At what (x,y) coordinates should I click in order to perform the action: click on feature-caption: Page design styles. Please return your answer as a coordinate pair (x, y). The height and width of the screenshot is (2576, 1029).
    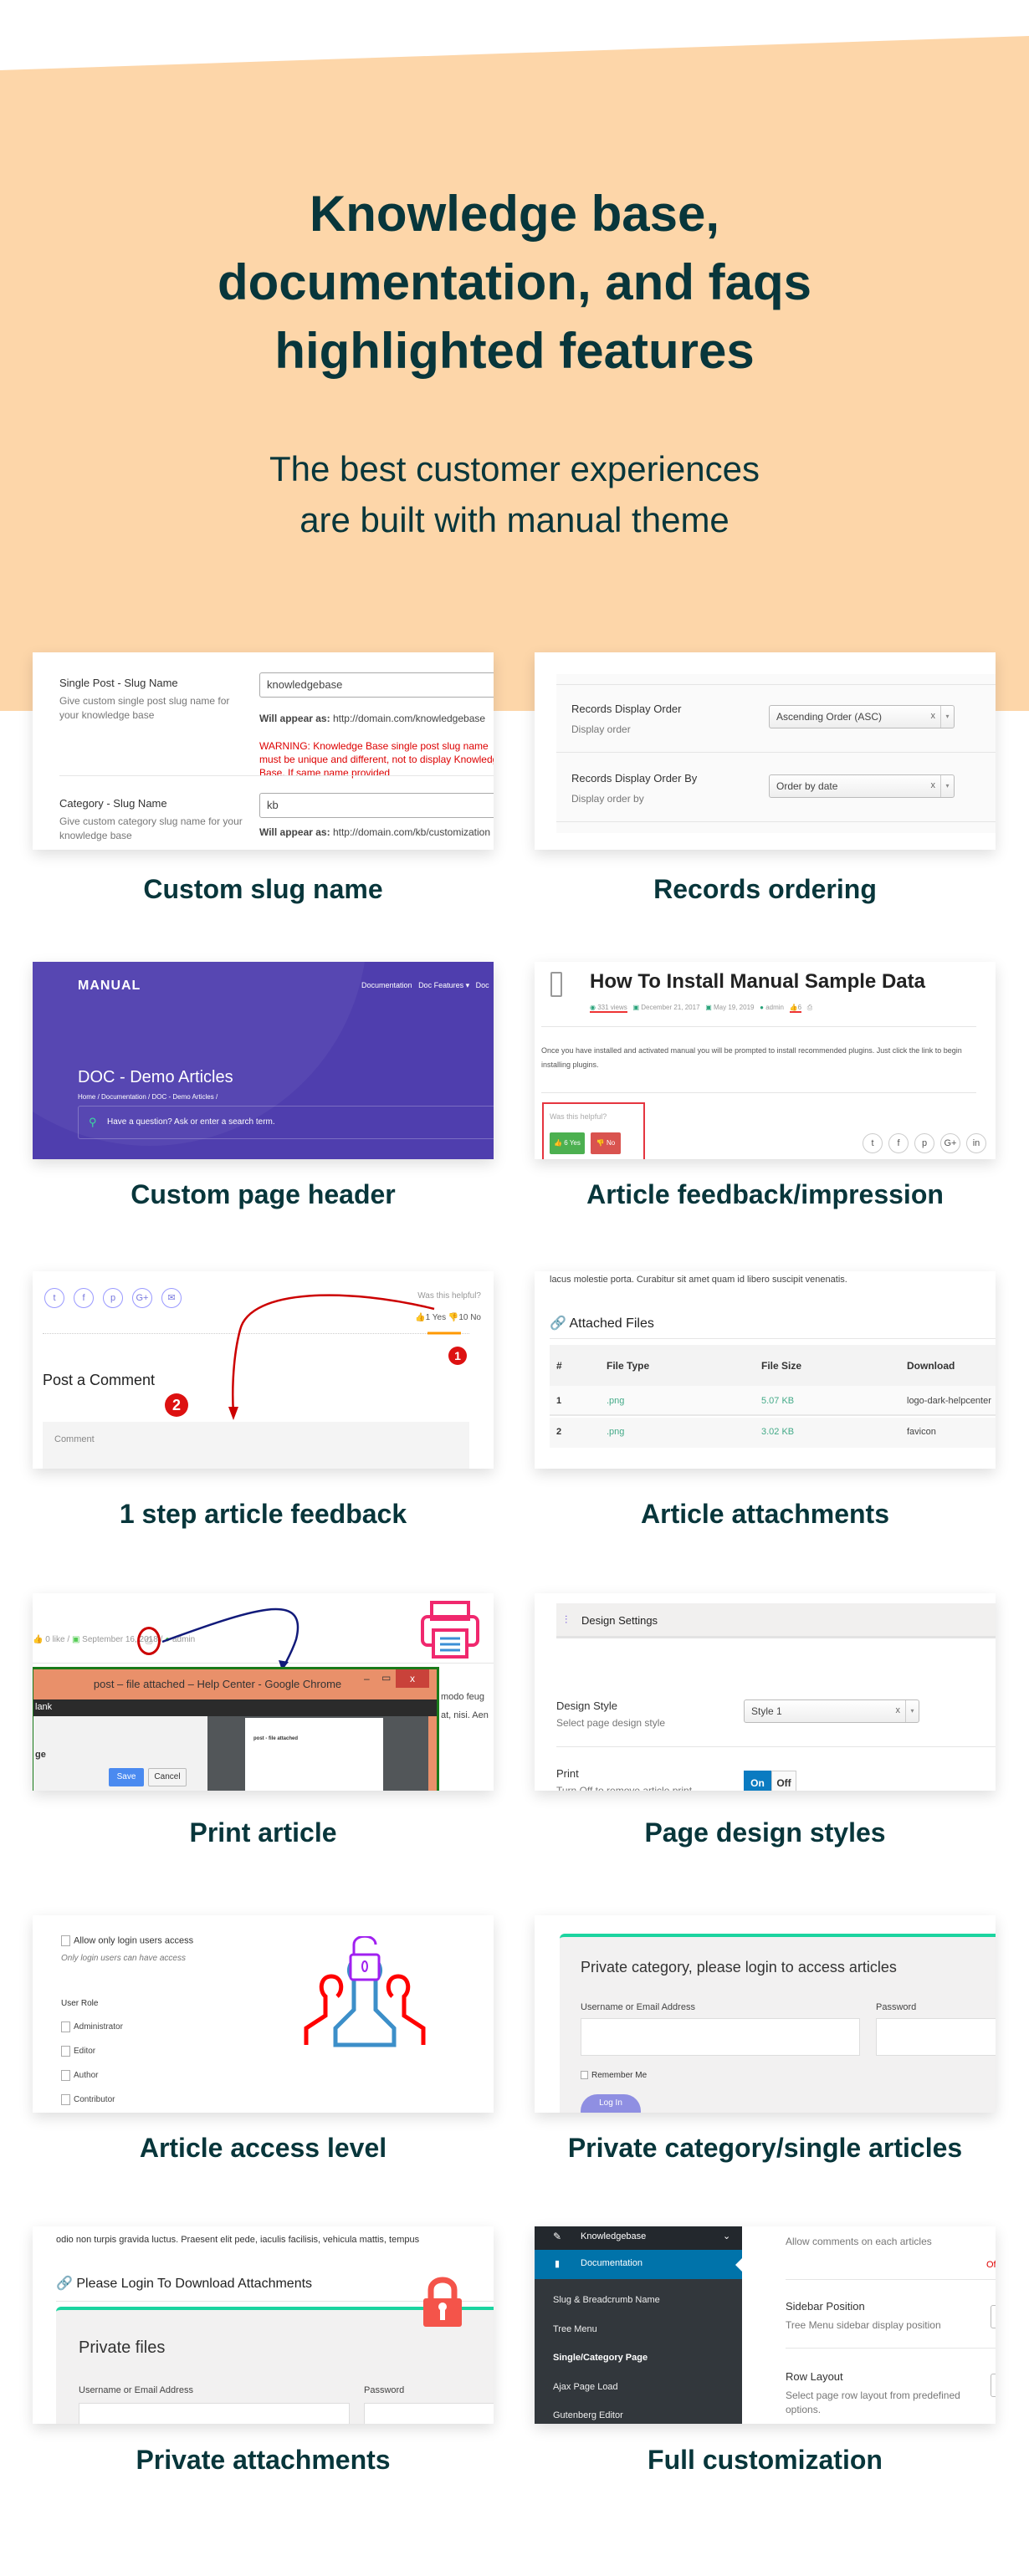
    Looking at the image, I should click on (765, 1832).